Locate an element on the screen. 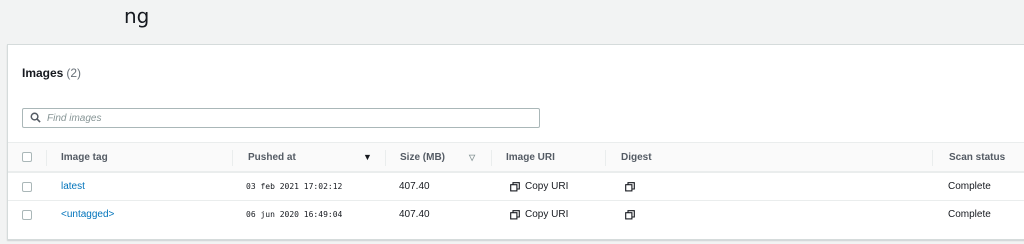 The width and height of the screenshot is (1024, 244). search-box is located at coordinates (281, 118).